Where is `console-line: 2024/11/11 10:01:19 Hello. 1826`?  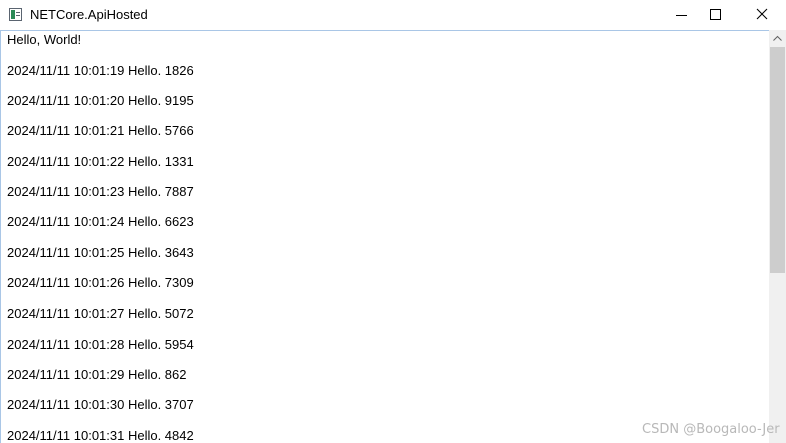
console-line: 2024/11/11 10:01:19 Hello. 1826 is located at coordinates (100, 70).